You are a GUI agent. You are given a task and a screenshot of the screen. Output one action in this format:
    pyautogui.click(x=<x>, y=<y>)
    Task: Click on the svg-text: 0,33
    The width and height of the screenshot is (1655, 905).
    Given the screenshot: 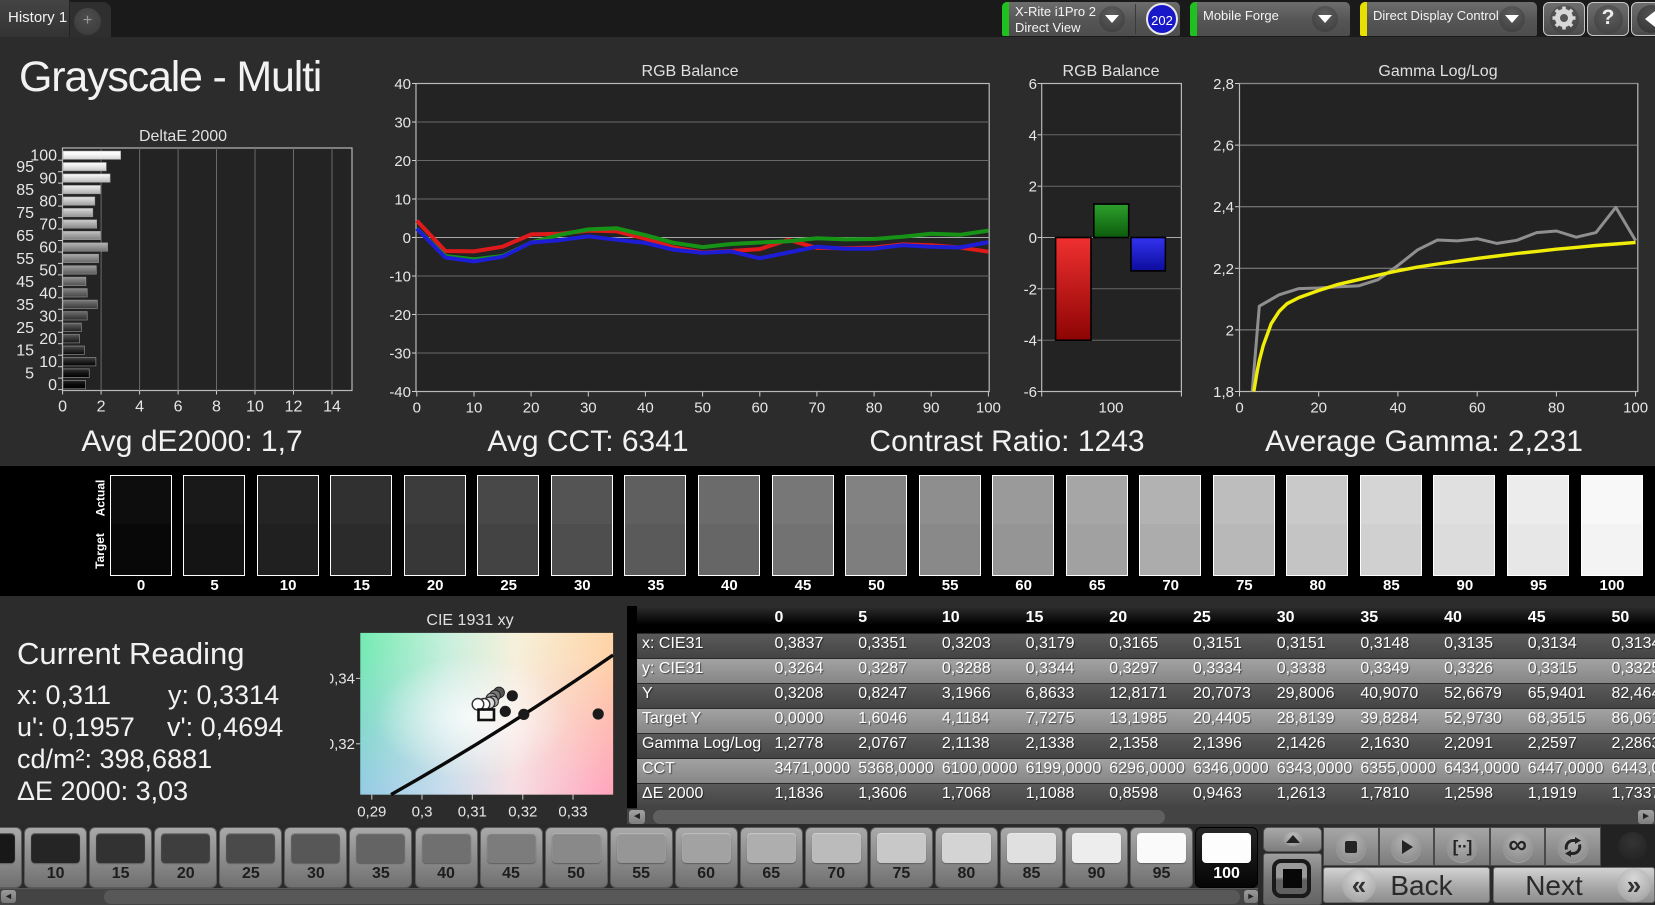 What is the action you would take?
    pyautogui.click(x=572, y=812)
    